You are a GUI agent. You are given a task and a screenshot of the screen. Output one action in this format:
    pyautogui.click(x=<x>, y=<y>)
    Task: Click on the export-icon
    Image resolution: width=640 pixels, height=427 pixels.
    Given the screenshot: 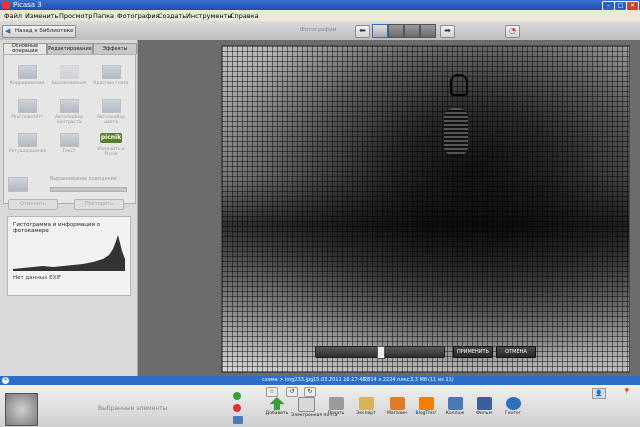 What is the action you would take?
    pyautogui.click(x=366, y=403)
    